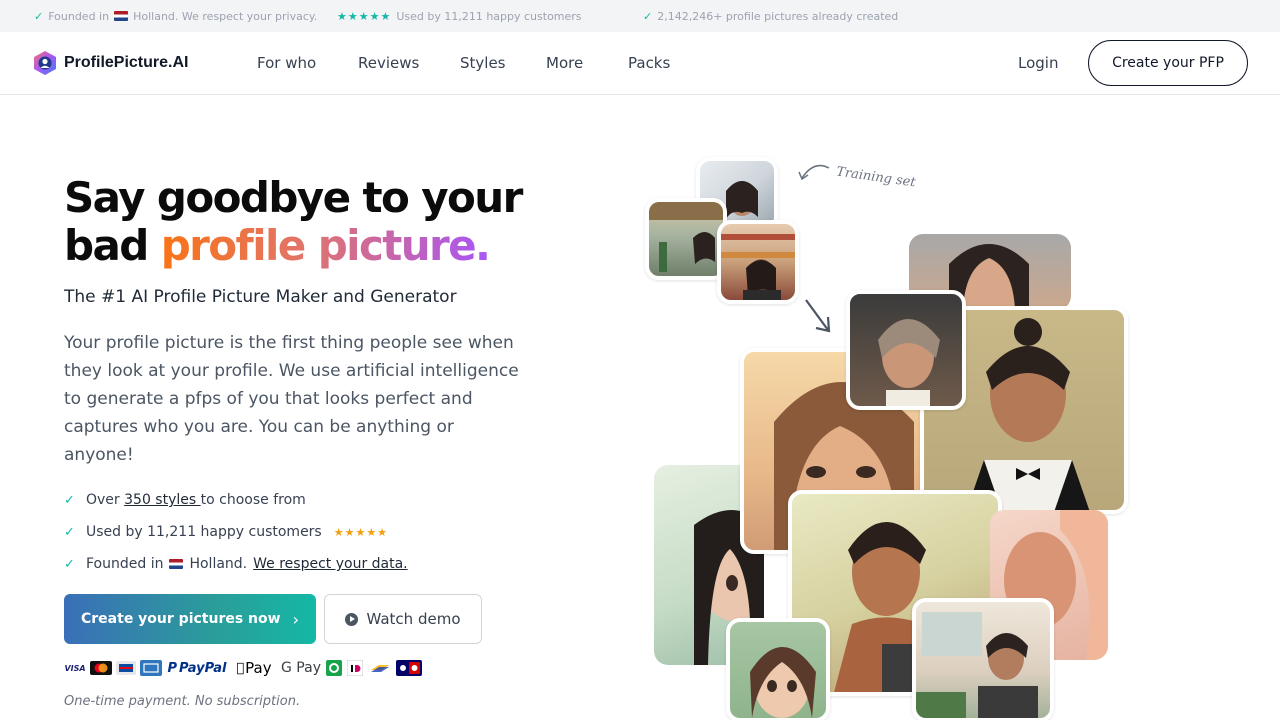 Image resolution: width=1280 pixels, height=720 pixels. I want to click on hero-title-highlight: profile picture., so click(325, 245).